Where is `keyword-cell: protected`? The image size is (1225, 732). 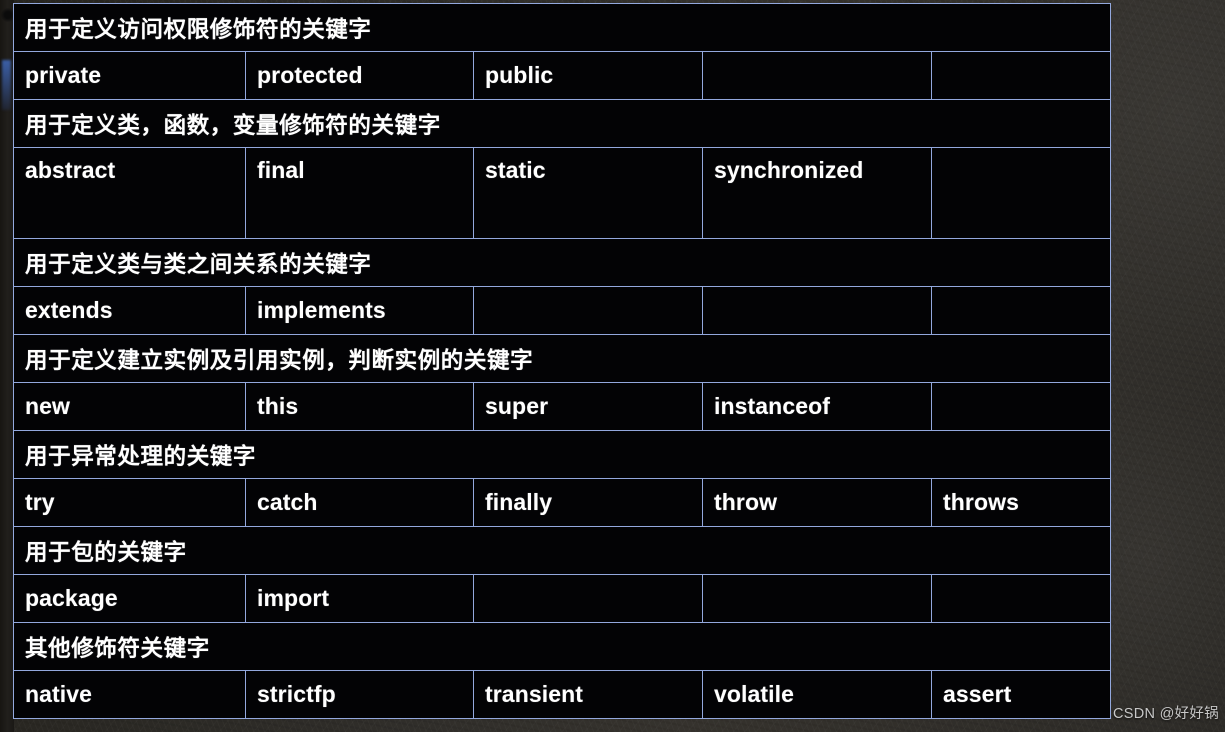 keyword-cell: protected is located at coordinates (359, 75).